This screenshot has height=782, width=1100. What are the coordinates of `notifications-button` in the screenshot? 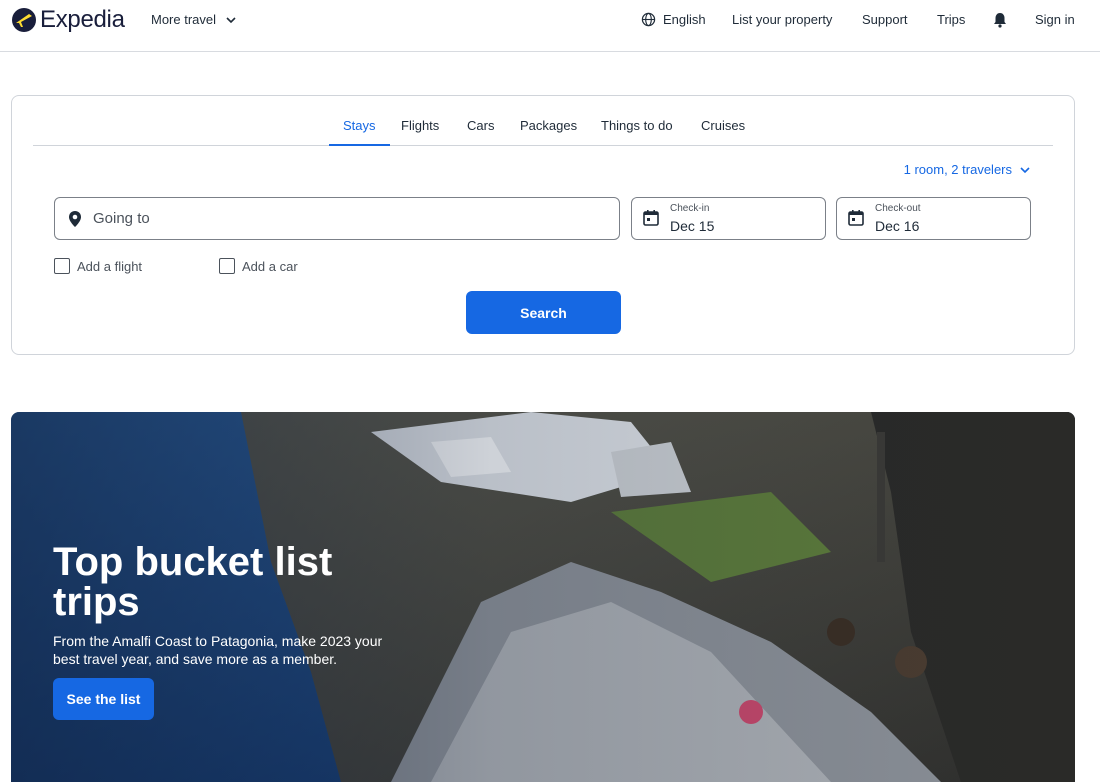 It's located at (1000, 20).